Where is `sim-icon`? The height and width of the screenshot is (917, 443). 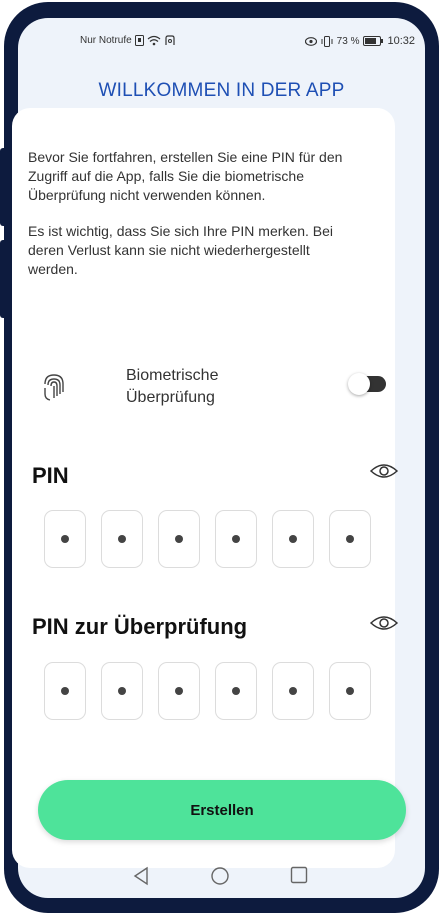
sim-icon is located at coordinates (139, 40).